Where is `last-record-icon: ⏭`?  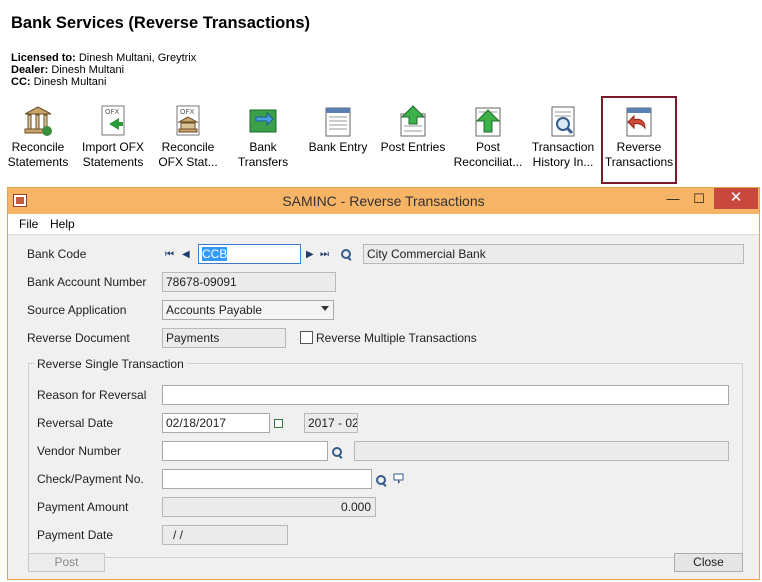
last-record-icon: ⏭ is located at coordinates (324, 255).